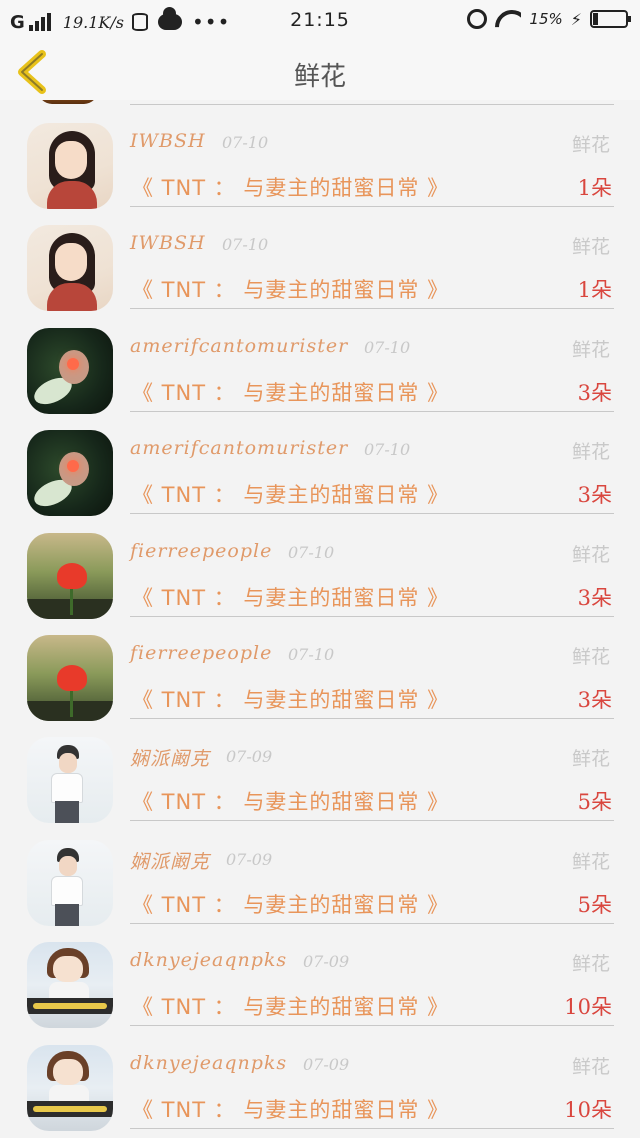  What do you see at coordinates (596, 19) in the screenshot?
I see `battery-fill` at bounding box center [596, 19].